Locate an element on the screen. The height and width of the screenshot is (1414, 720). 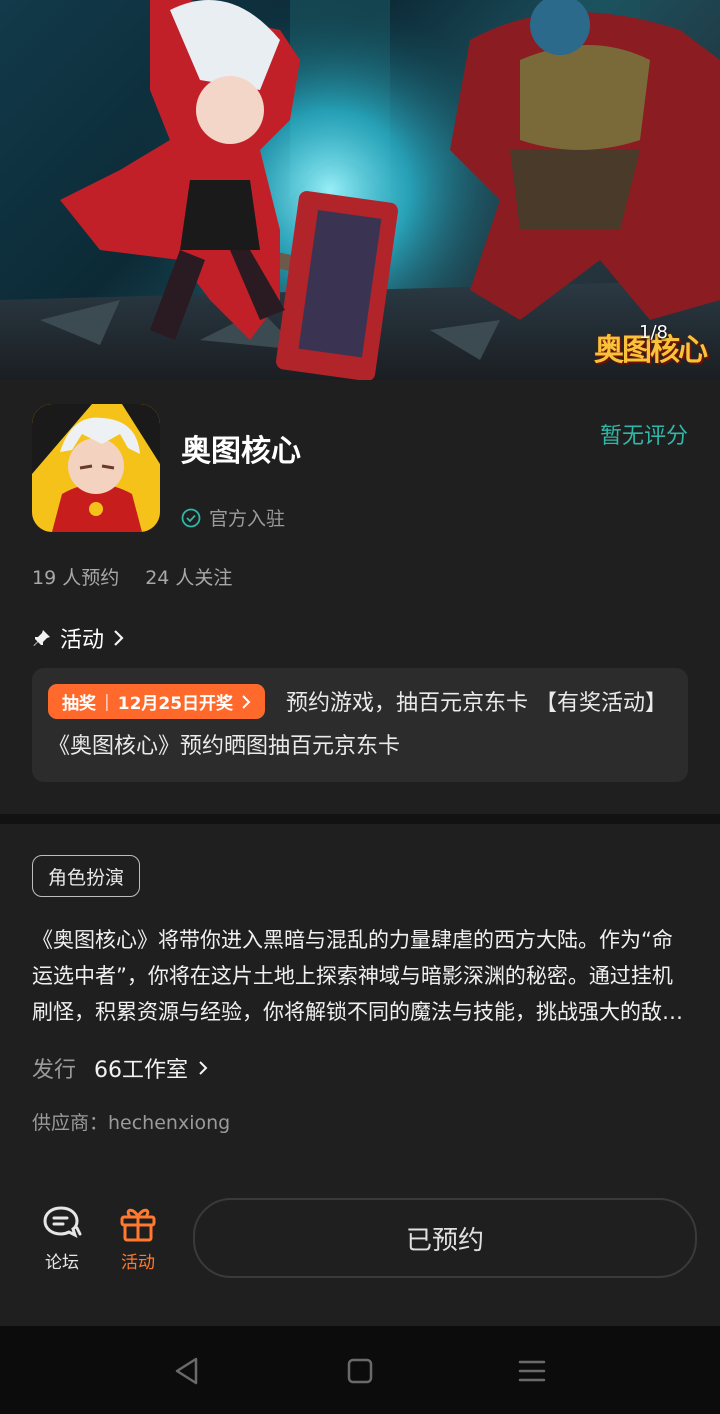
genre-tag: 角色扮演 is located at coordinates (86, 876).